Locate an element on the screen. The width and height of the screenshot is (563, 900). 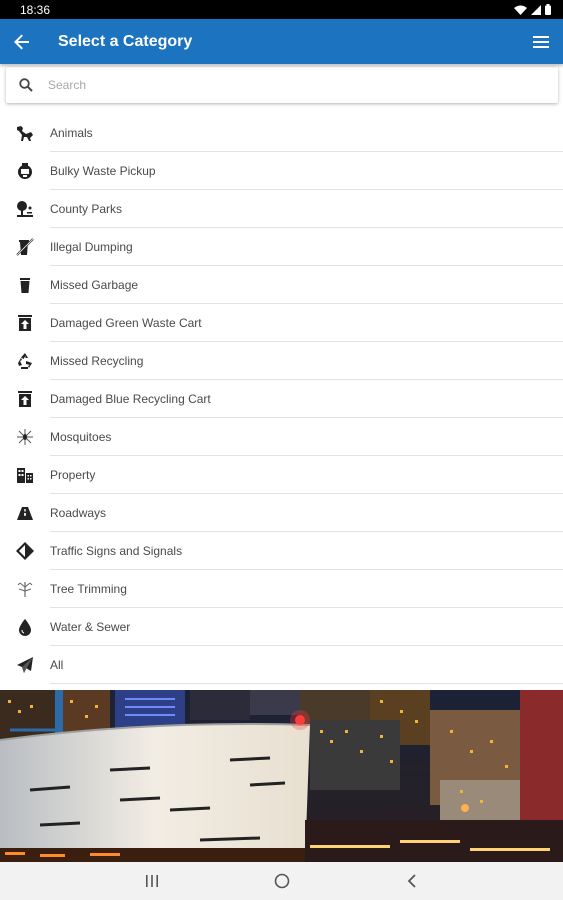
waste-cart-icon is located at coordinates (25, 323).